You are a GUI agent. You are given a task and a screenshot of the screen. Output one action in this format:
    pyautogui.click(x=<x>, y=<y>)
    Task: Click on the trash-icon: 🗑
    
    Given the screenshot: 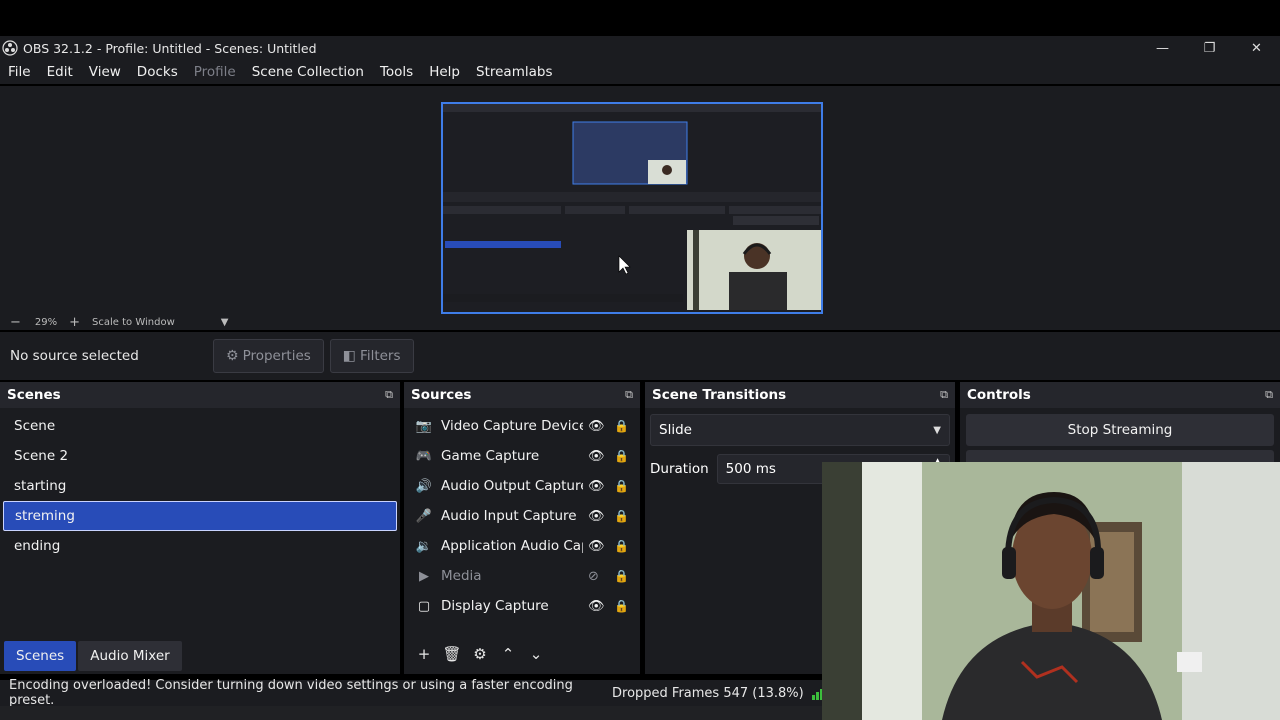 What is the action you would take?
    pyautogui.click(x=452, y=654)
    